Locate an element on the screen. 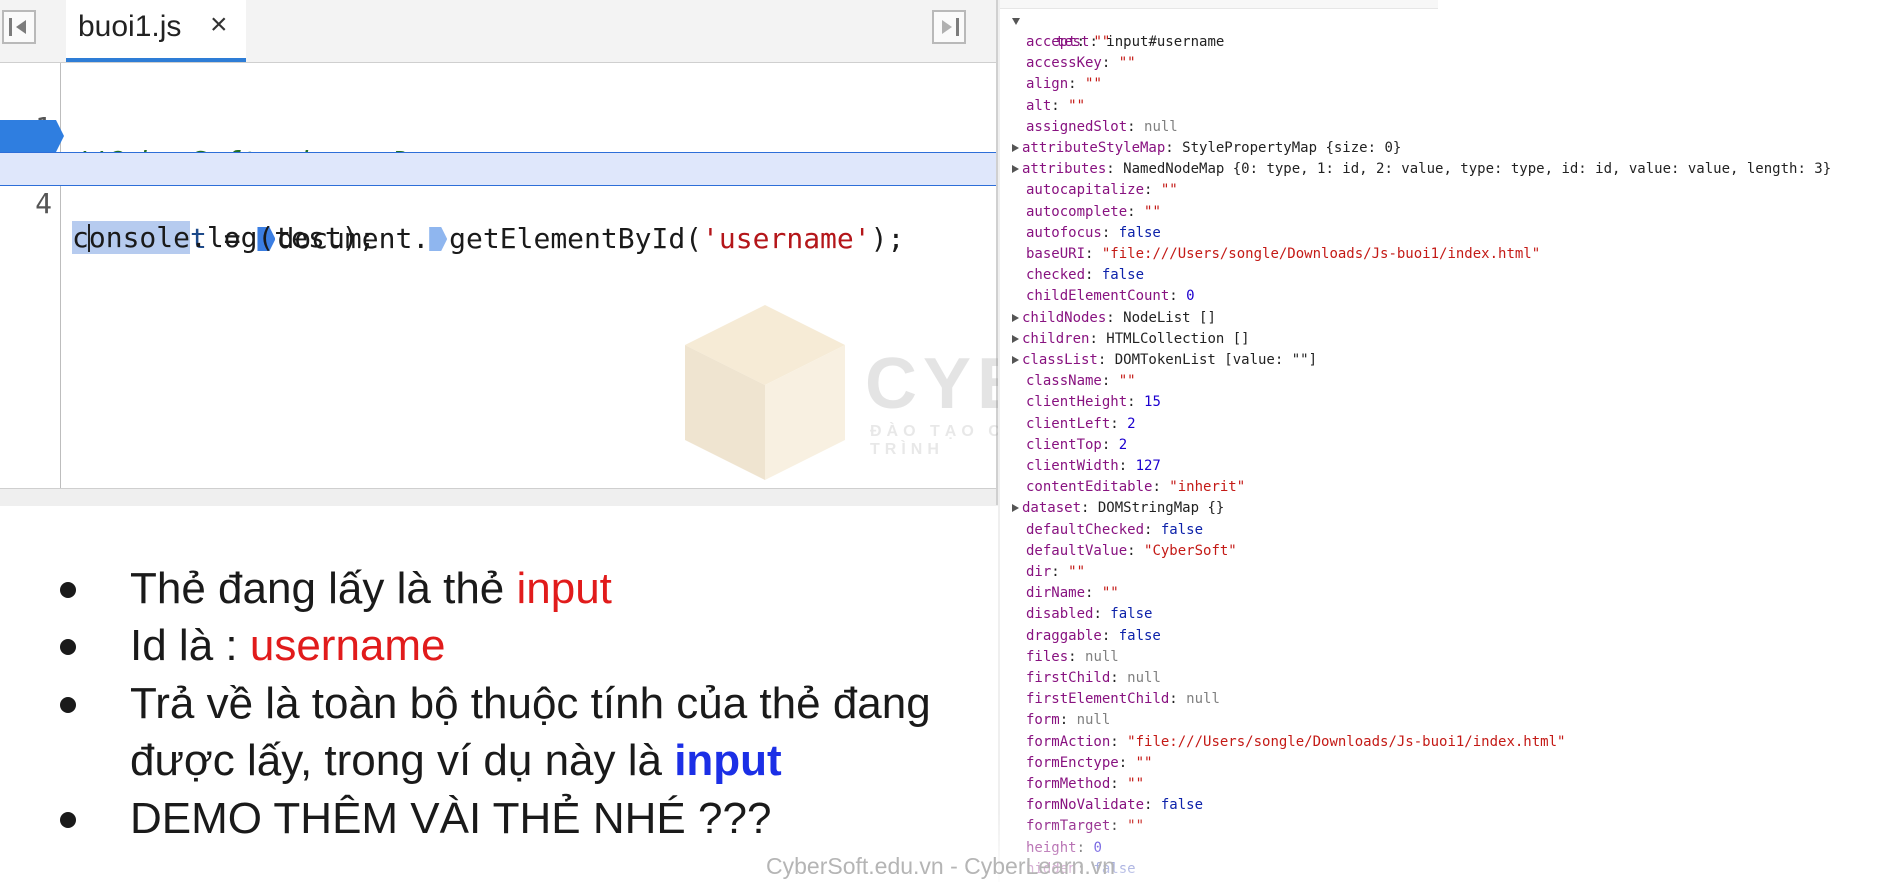 The height and width of the screenshot is (882, 1880). console-property-row: childNodes: NodeList [] is located at coordinates (1114, 318).